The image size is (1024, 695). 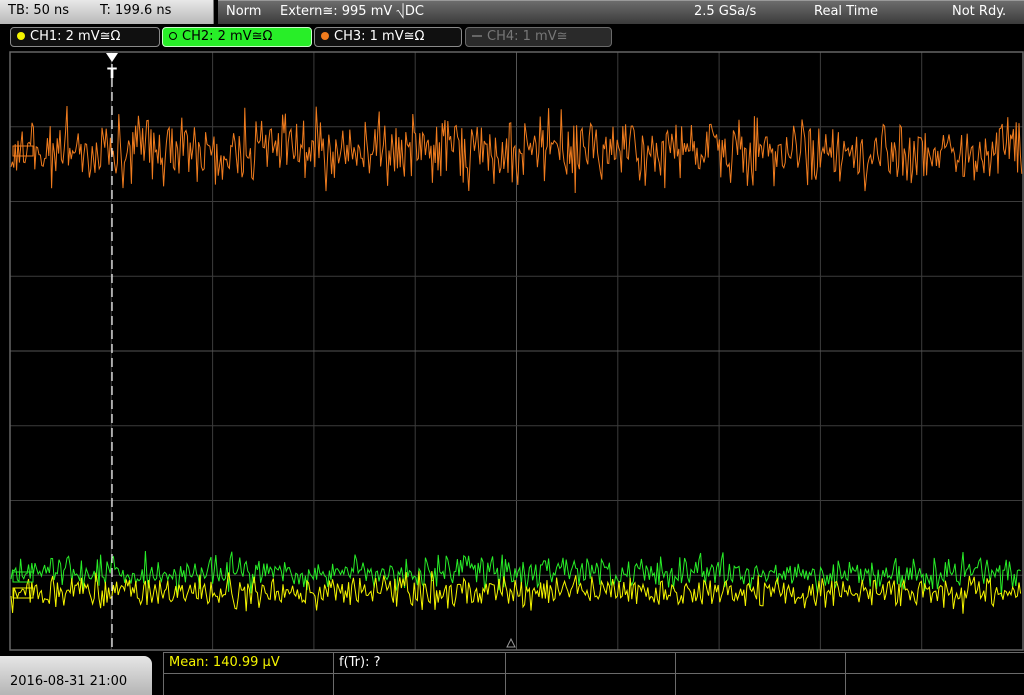 What do you see at coordinates (75, 36) in the screenshot?
I see `channel-1-label: CH1: 2 mV≅Ω` at bounding box center [75, 36].